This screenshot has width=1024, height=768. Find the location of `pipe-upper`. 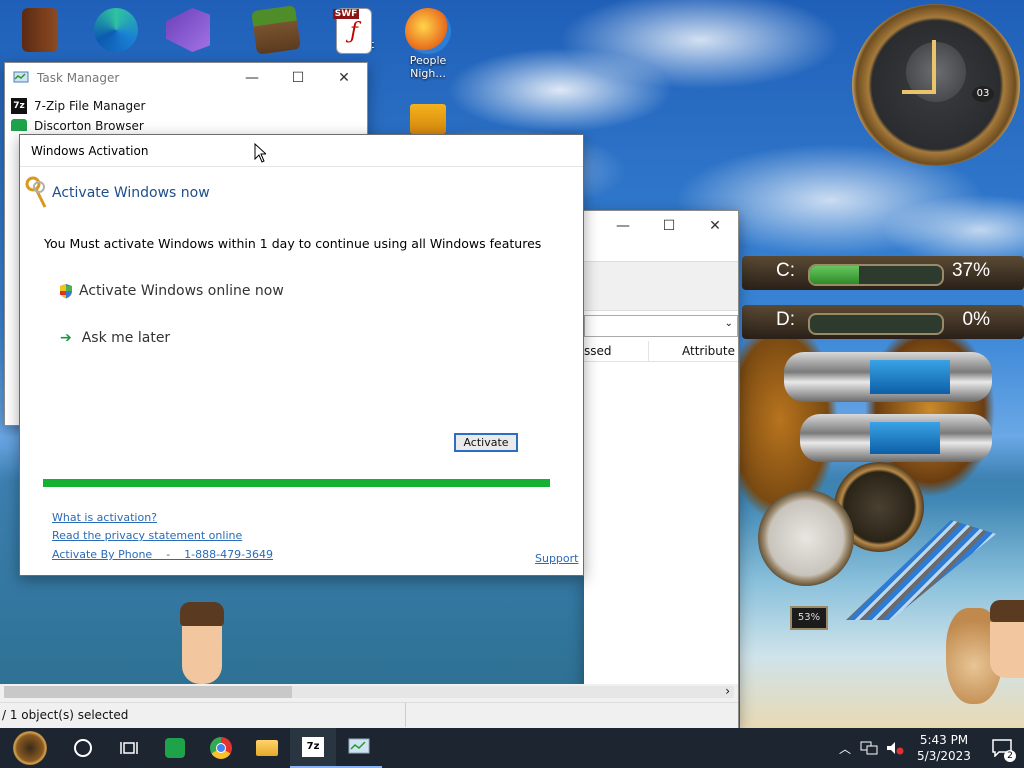

pipe-upper is located at coordinates (888, 377).